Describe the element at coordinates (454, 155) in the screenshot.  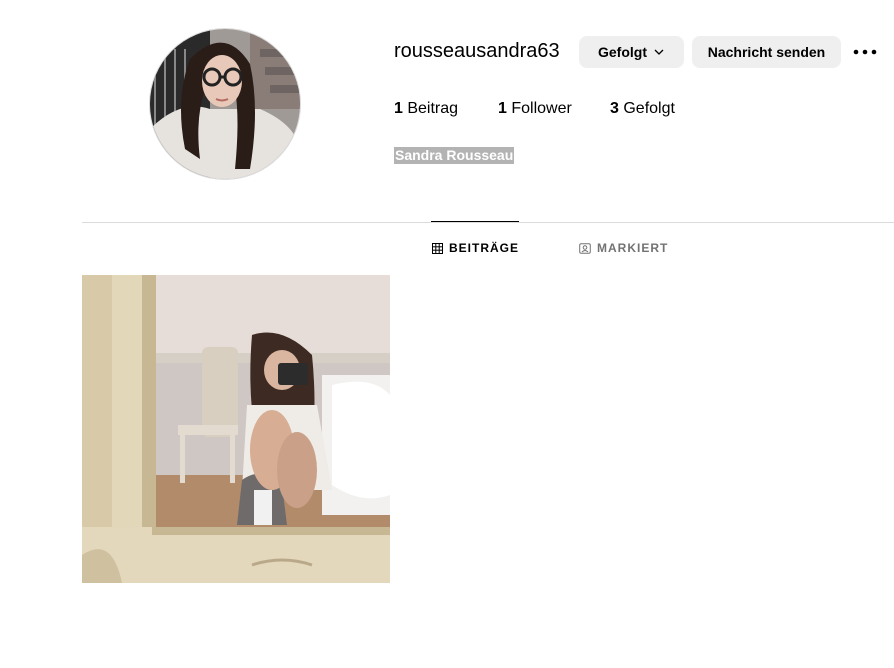
I see `profile-full-name: Sandra Rousseau` at that location.